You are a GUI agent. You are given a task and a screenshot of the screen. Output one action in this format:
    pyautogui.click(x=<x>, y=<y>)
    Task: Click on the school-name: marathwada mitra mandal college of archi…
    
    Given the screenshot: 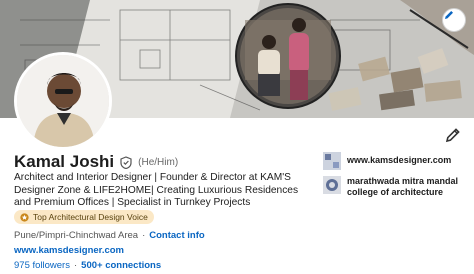 What is the action you would take?
    pyautogui.click(x=403, y=186)
    